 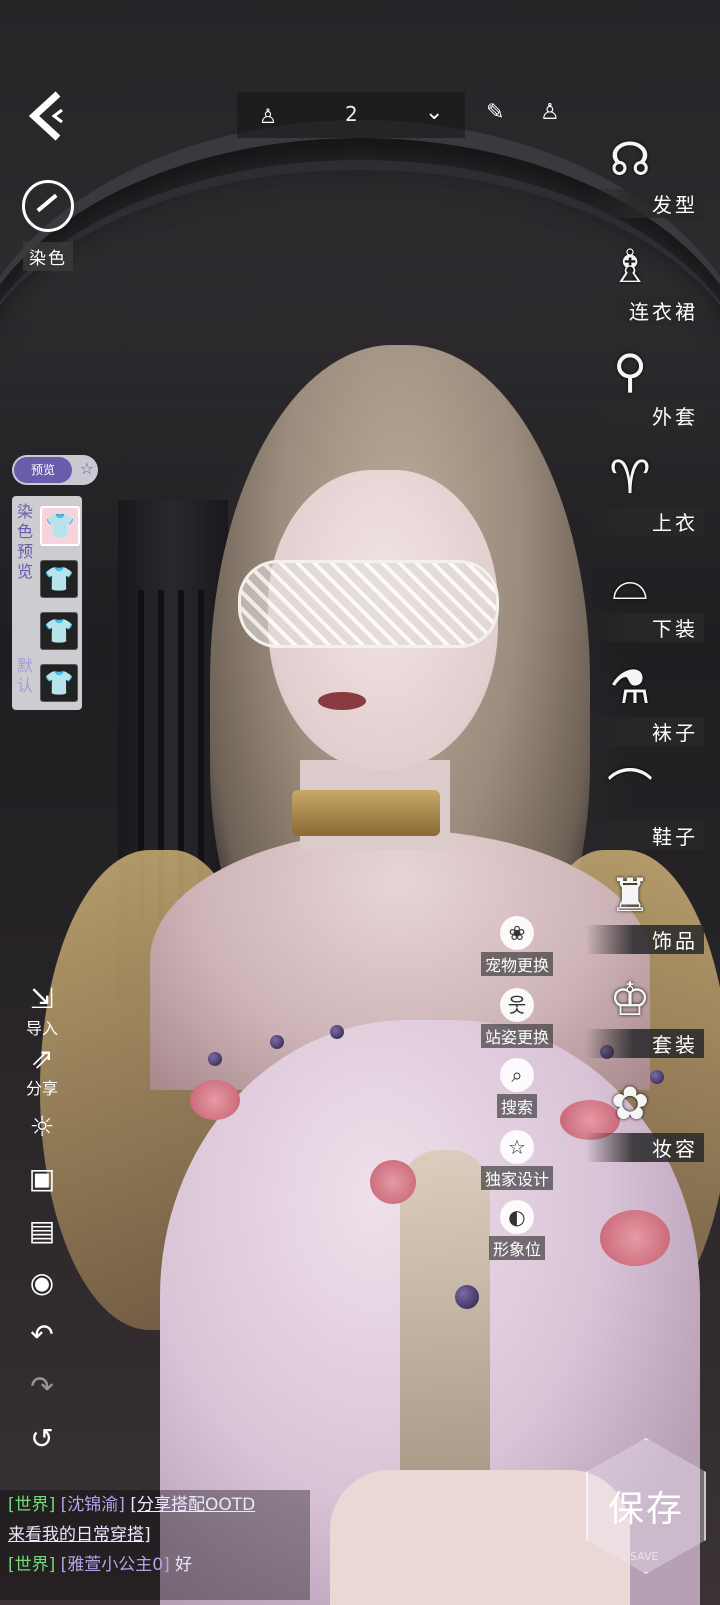 I want to click on category-dress: ♗ 连衣裙, so click(x=645, y=283).